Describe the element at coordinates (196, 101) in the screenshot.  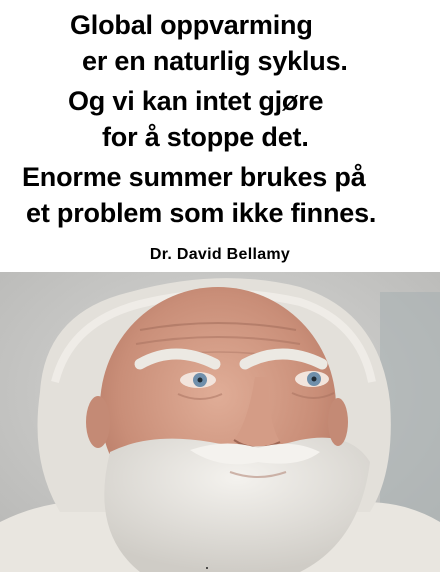
I see `quote-line-3: Og vi kan intet gjøre` at that location.